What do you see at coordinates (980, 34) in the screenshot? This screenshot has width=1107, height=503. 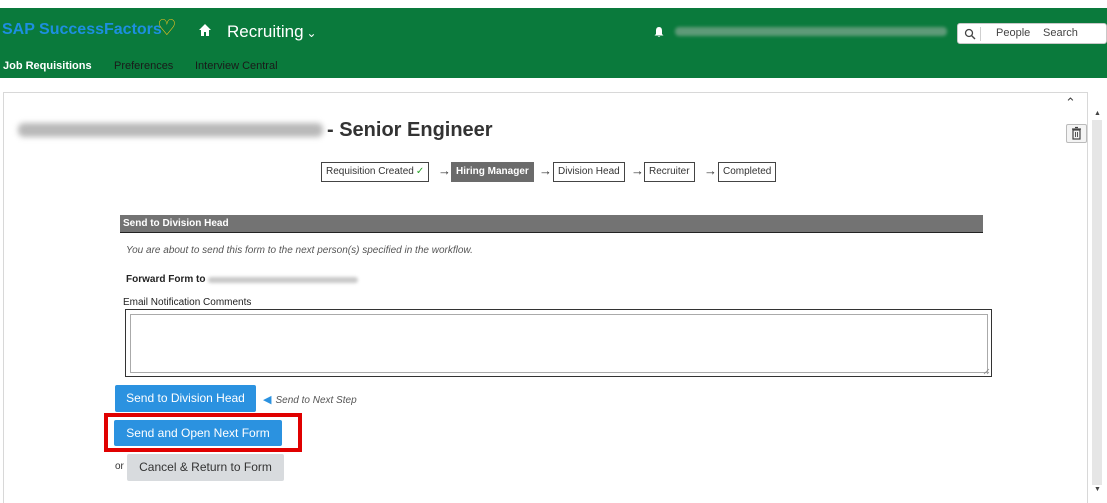 I see `search-divider` at bounding box center [980, 34].